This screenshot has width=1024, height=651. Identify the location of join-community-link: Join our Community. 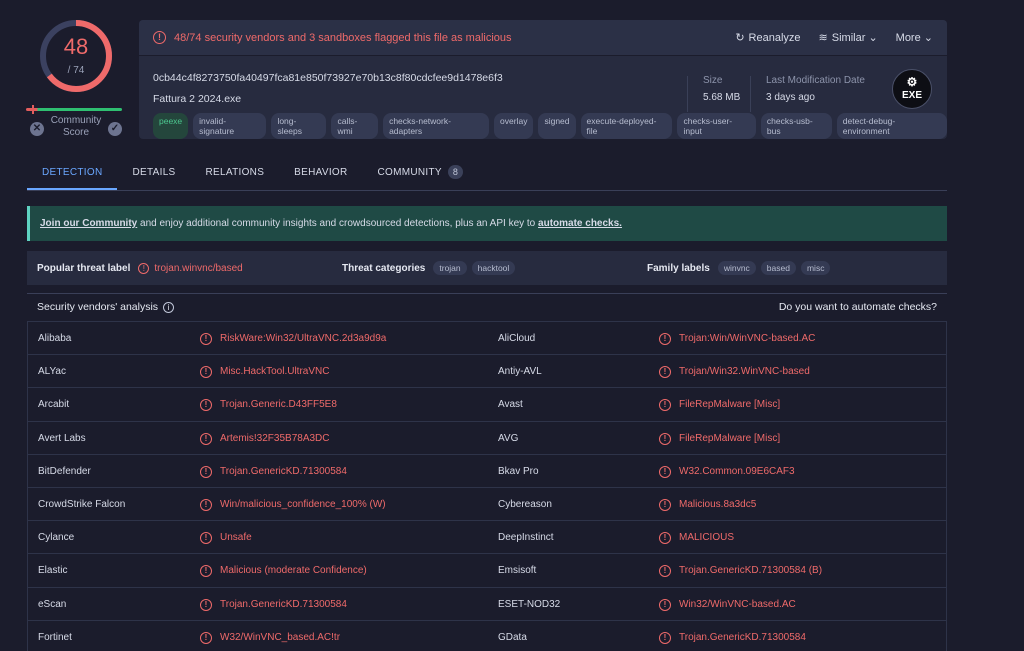
(88, 223).